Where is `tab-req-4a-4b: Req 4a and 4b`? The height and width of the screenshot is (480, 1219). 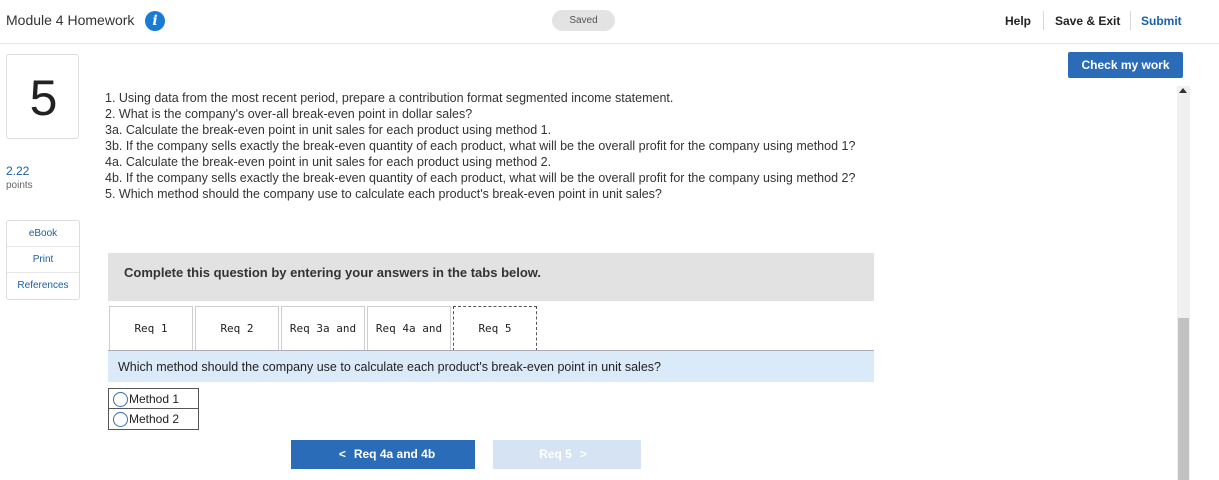 tab-req-4a-4b: Req 4a and 4b is located at coordinates (409, 342).